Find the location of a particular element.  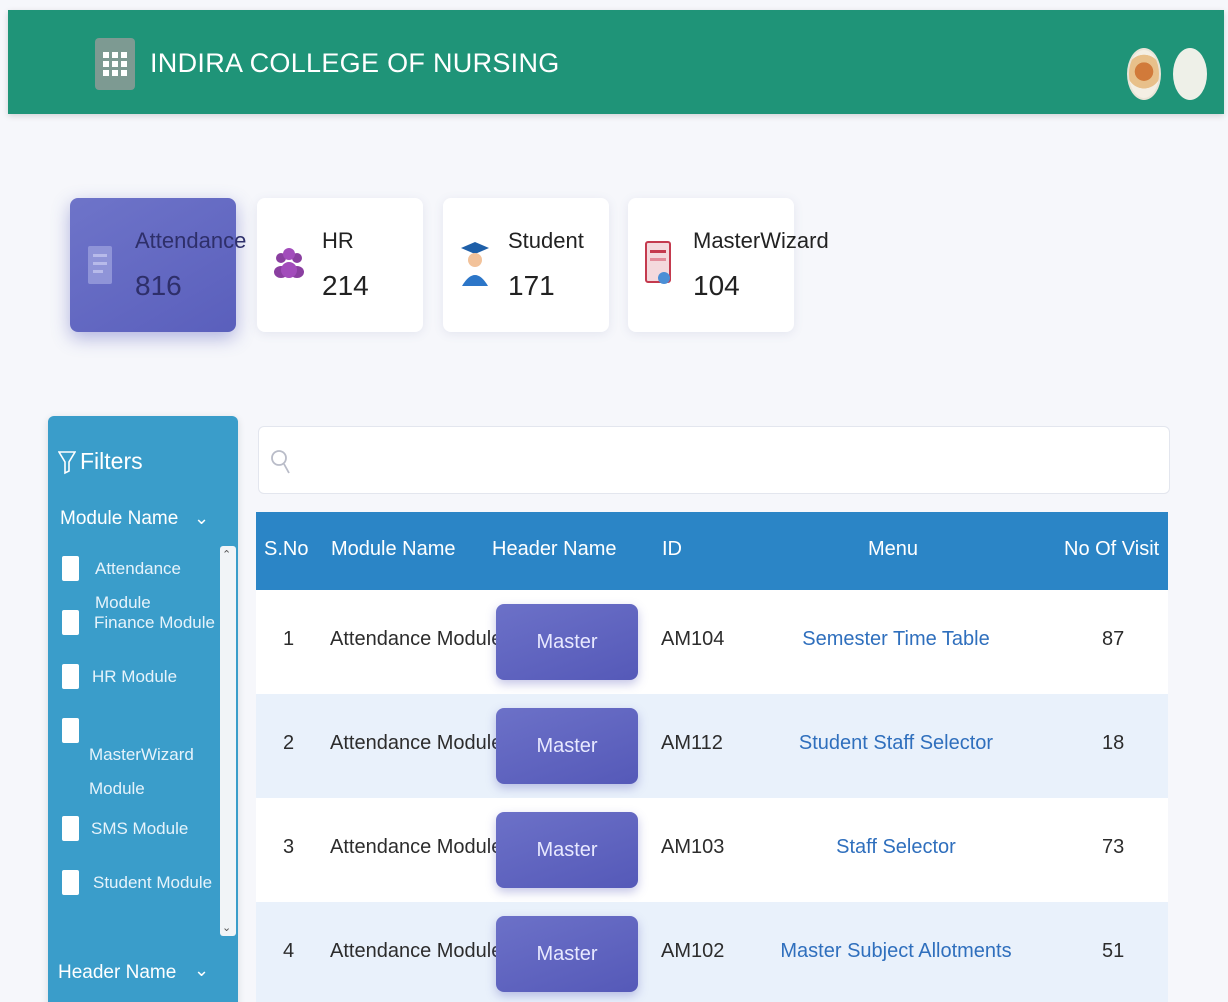

cell-id: AM102 is located at coordinates (693, 951).